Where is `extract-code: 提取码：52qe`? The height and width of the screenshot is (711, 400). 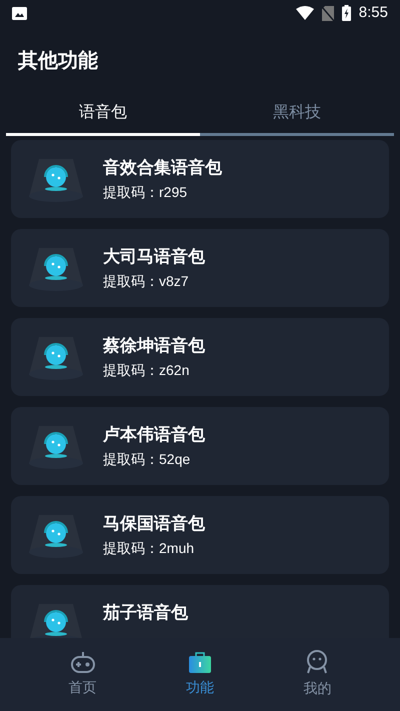
extract-code: 提取码：52qe is located at coordinates (147, 459).